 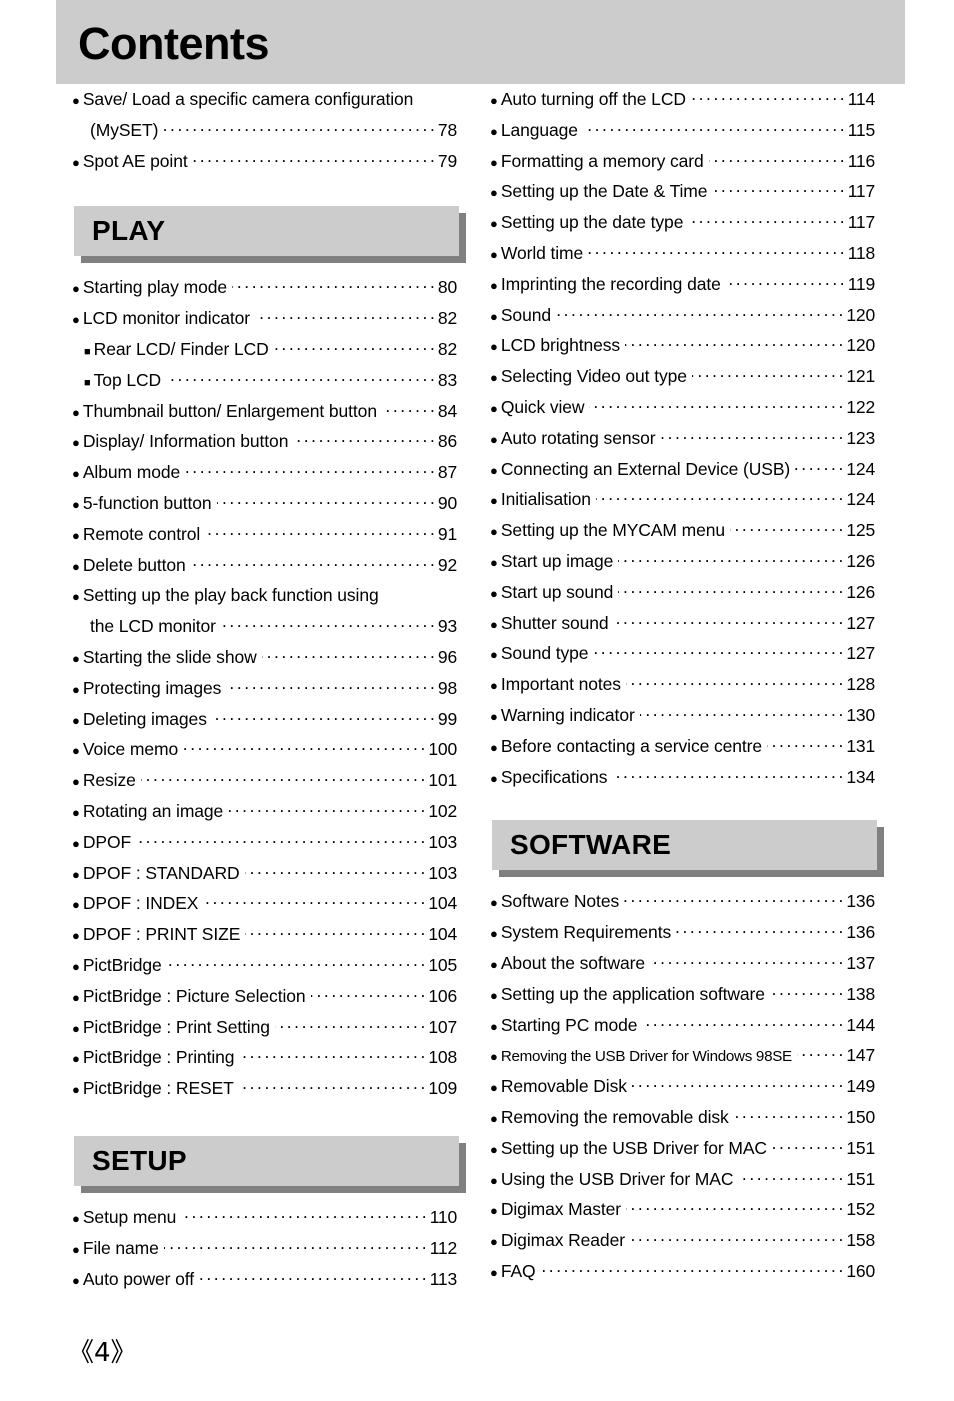 I want to click on toc-entry-starting-the-slide-show: Starting the slide show 96, so click(x=264, y=657).